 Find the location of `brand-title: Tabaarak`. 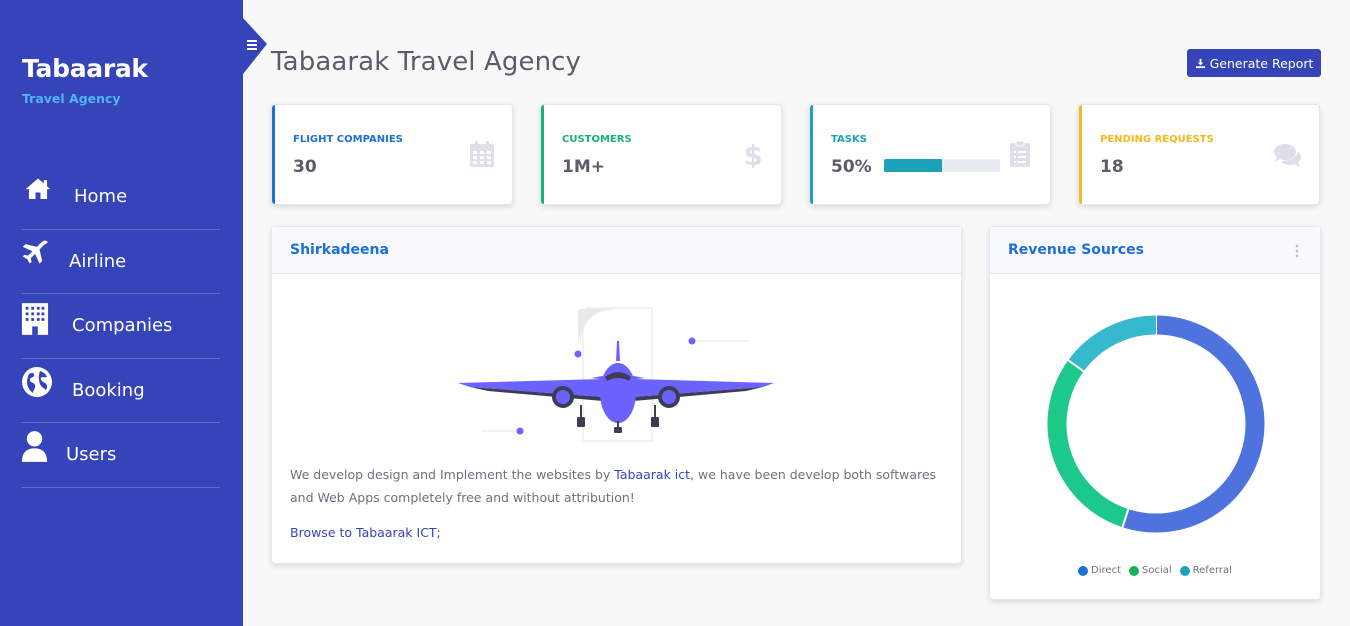

brand-title: Tabaarak is located at coordinates (85, 68).